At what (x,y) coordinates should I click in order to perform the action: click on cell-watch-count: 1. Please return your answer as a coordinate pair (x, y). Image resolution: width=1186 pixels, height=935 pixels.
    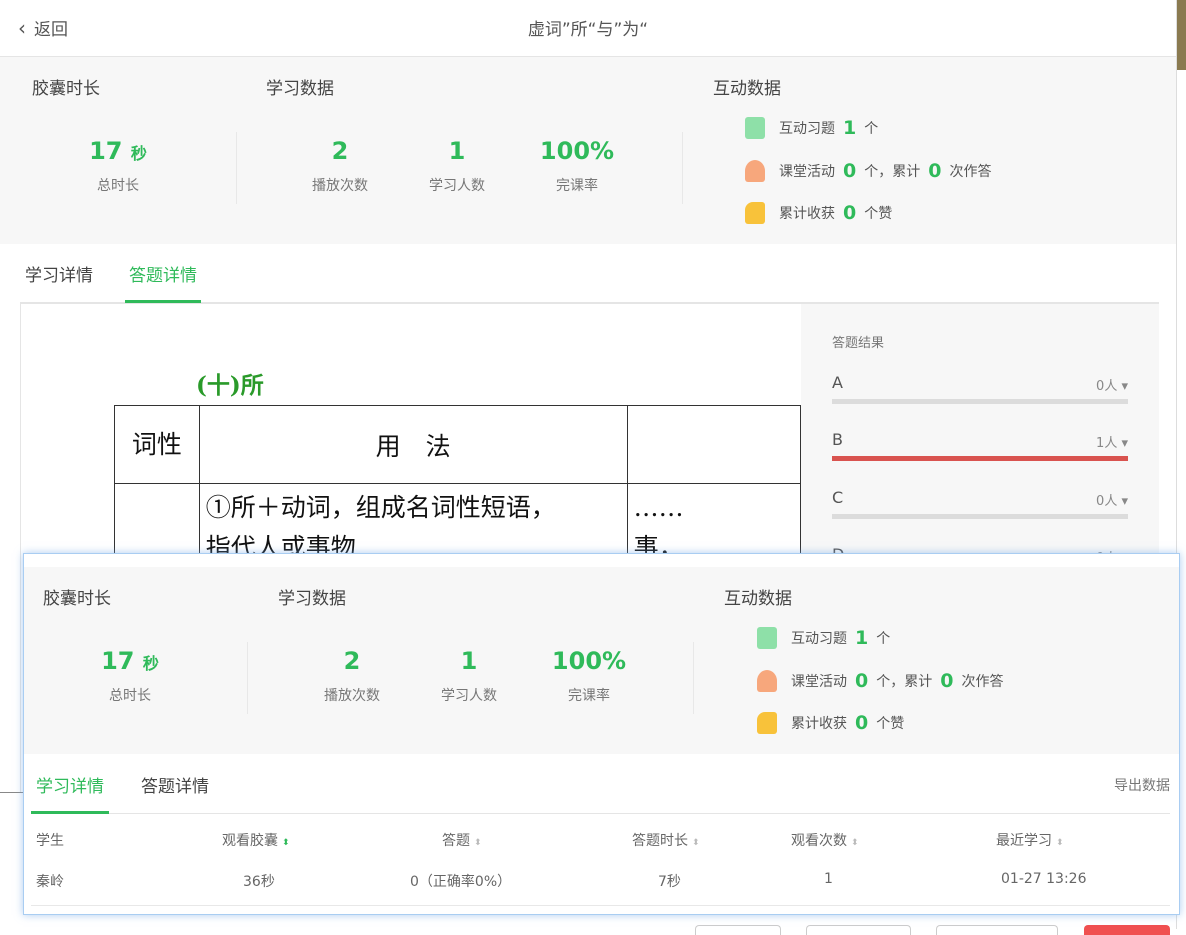
    Looking at the image, I should click on (828, 879).